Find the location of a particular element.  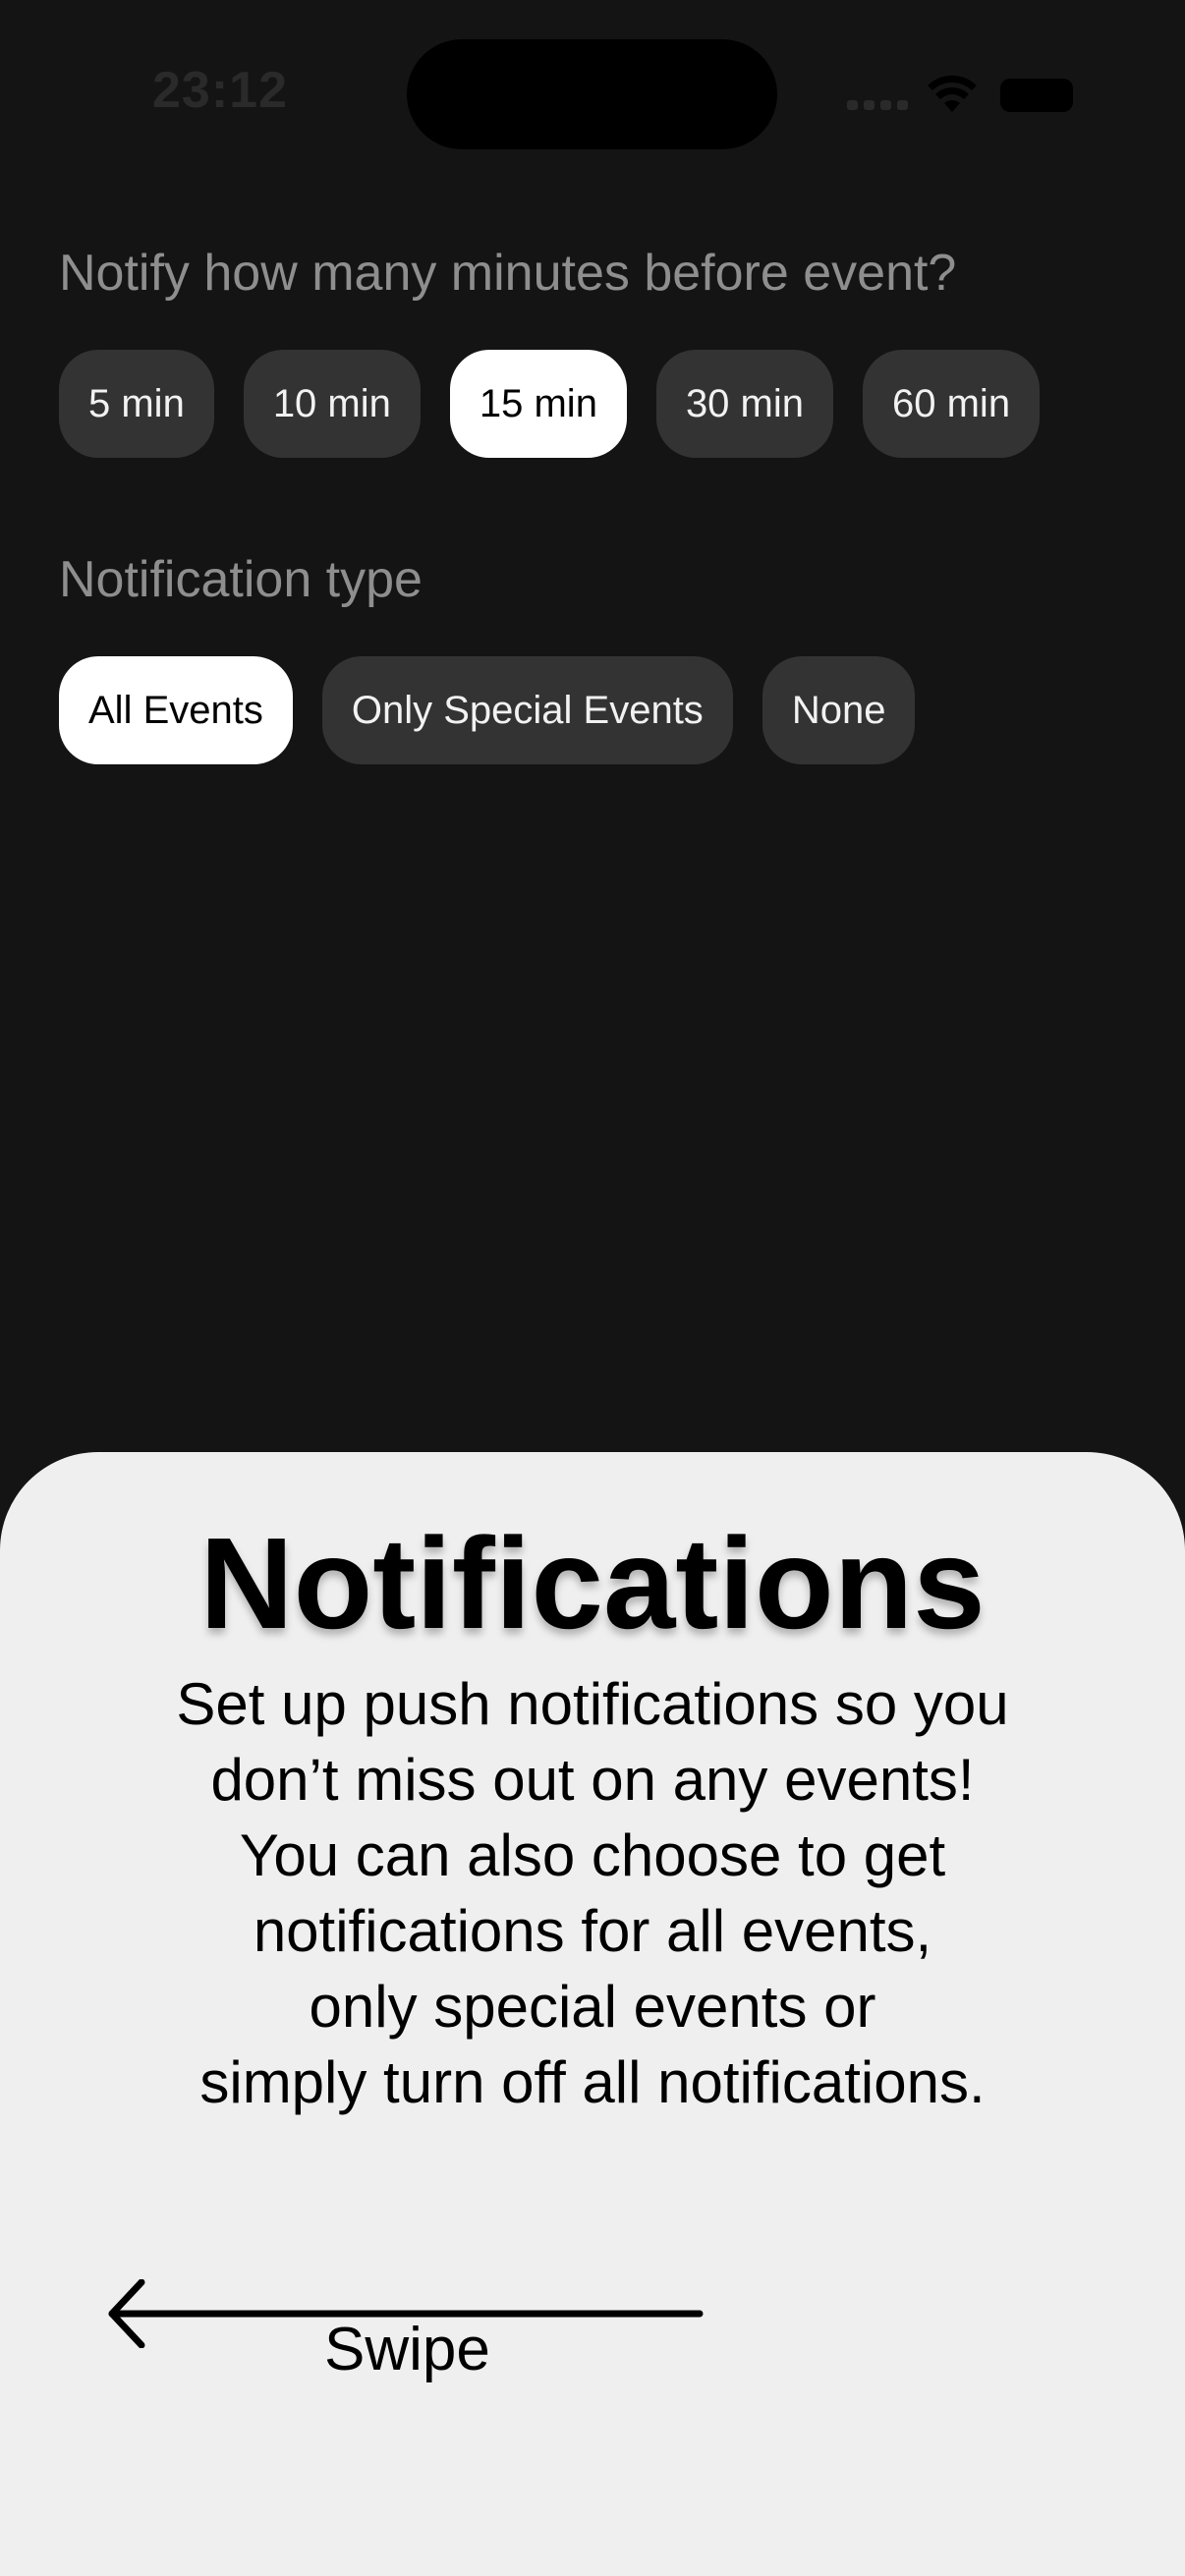

status-bar: 23:12 is located at coordinates (592, 98).